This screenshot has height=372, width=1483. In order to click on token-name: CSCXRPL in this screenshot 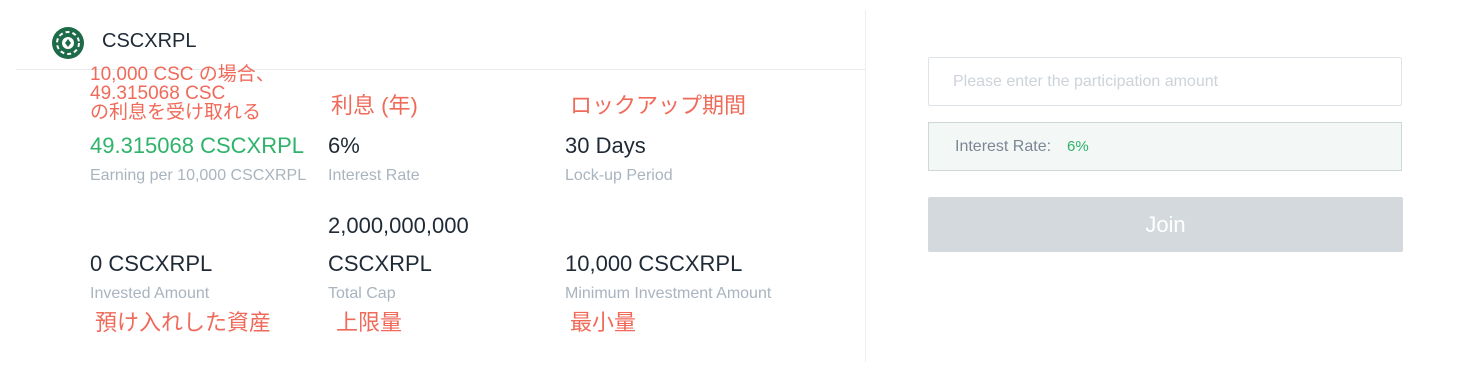, I will do `click(149, 41)`.